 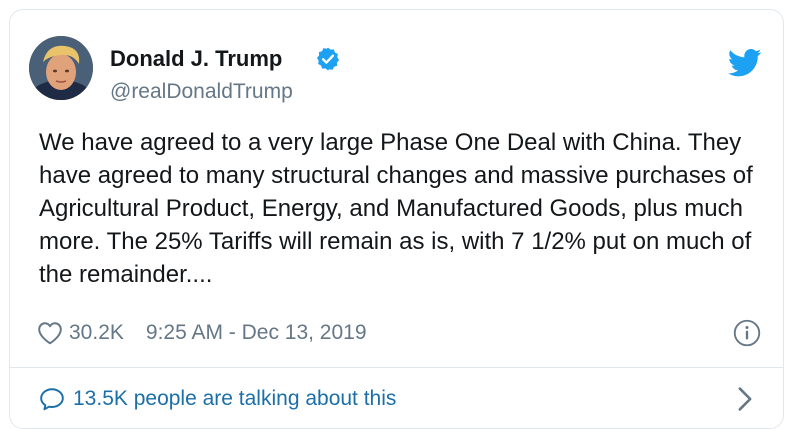 I want to click on tweet-meta: 30.2K 9:25 AM - Dec 13, 2019, so click(x=202, y=333).